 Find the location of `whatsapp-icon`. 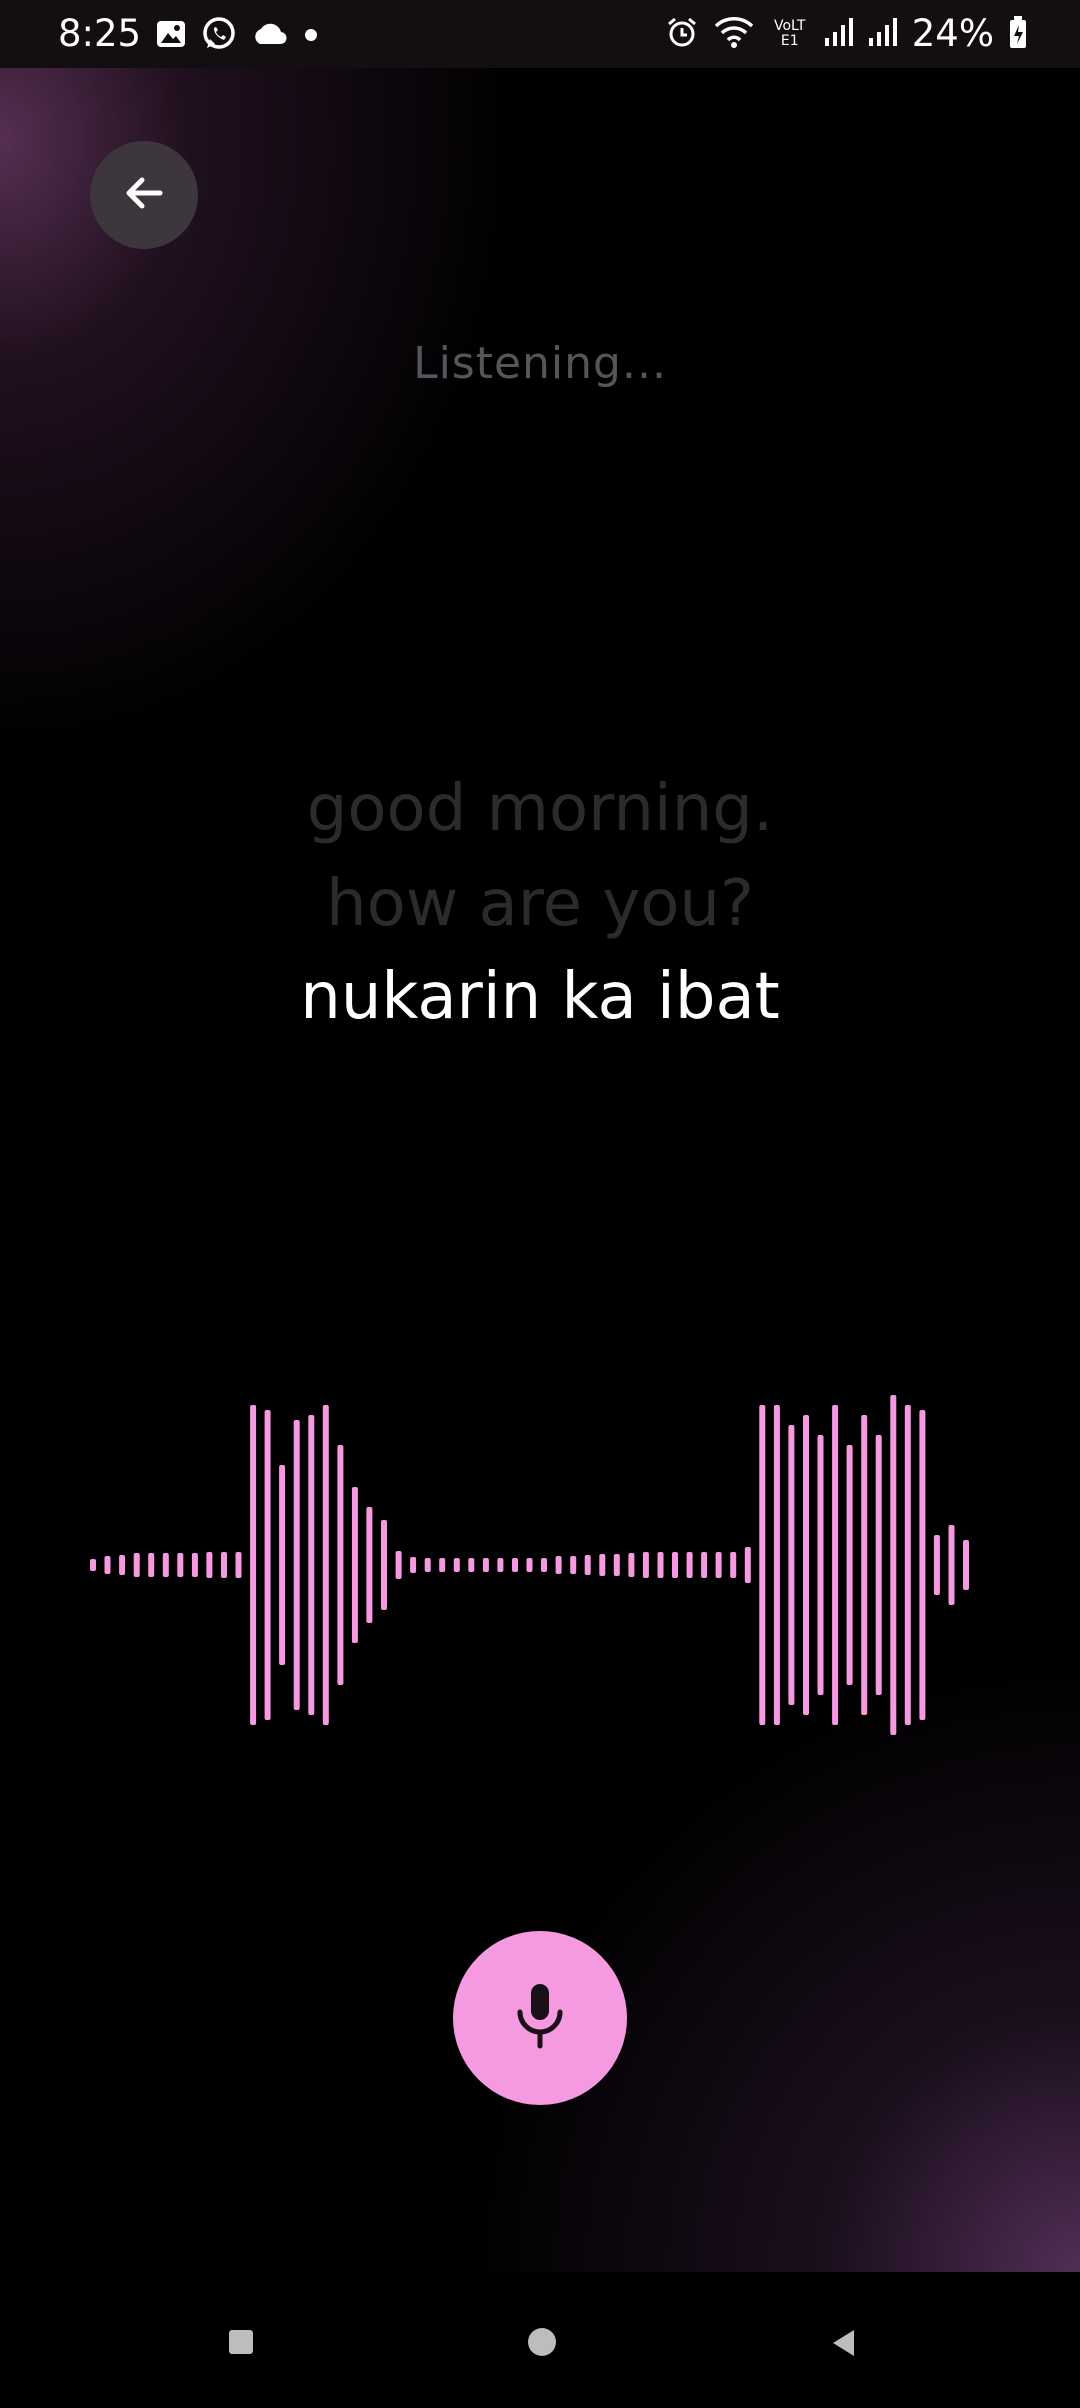

whatsapp-icon is located at coordinates (219, 36).